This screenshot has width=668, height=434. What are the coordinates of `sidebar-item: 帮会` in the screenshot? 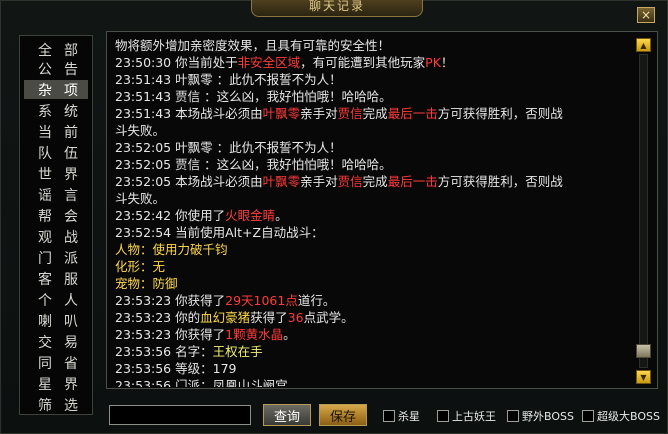 It's located at (56, 215).